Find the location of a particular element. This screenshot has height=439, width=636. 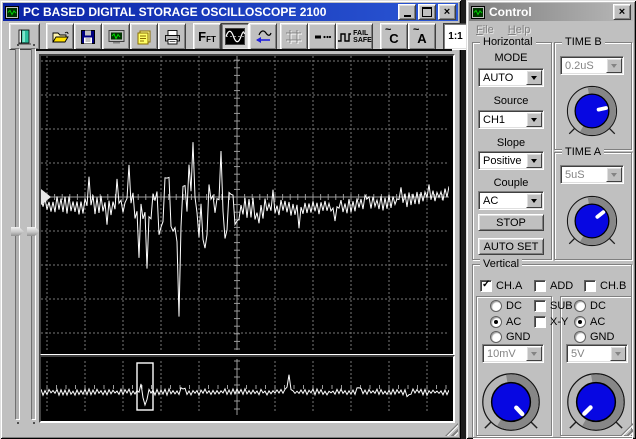

position-slider-a is located at coordinates (17, 234).